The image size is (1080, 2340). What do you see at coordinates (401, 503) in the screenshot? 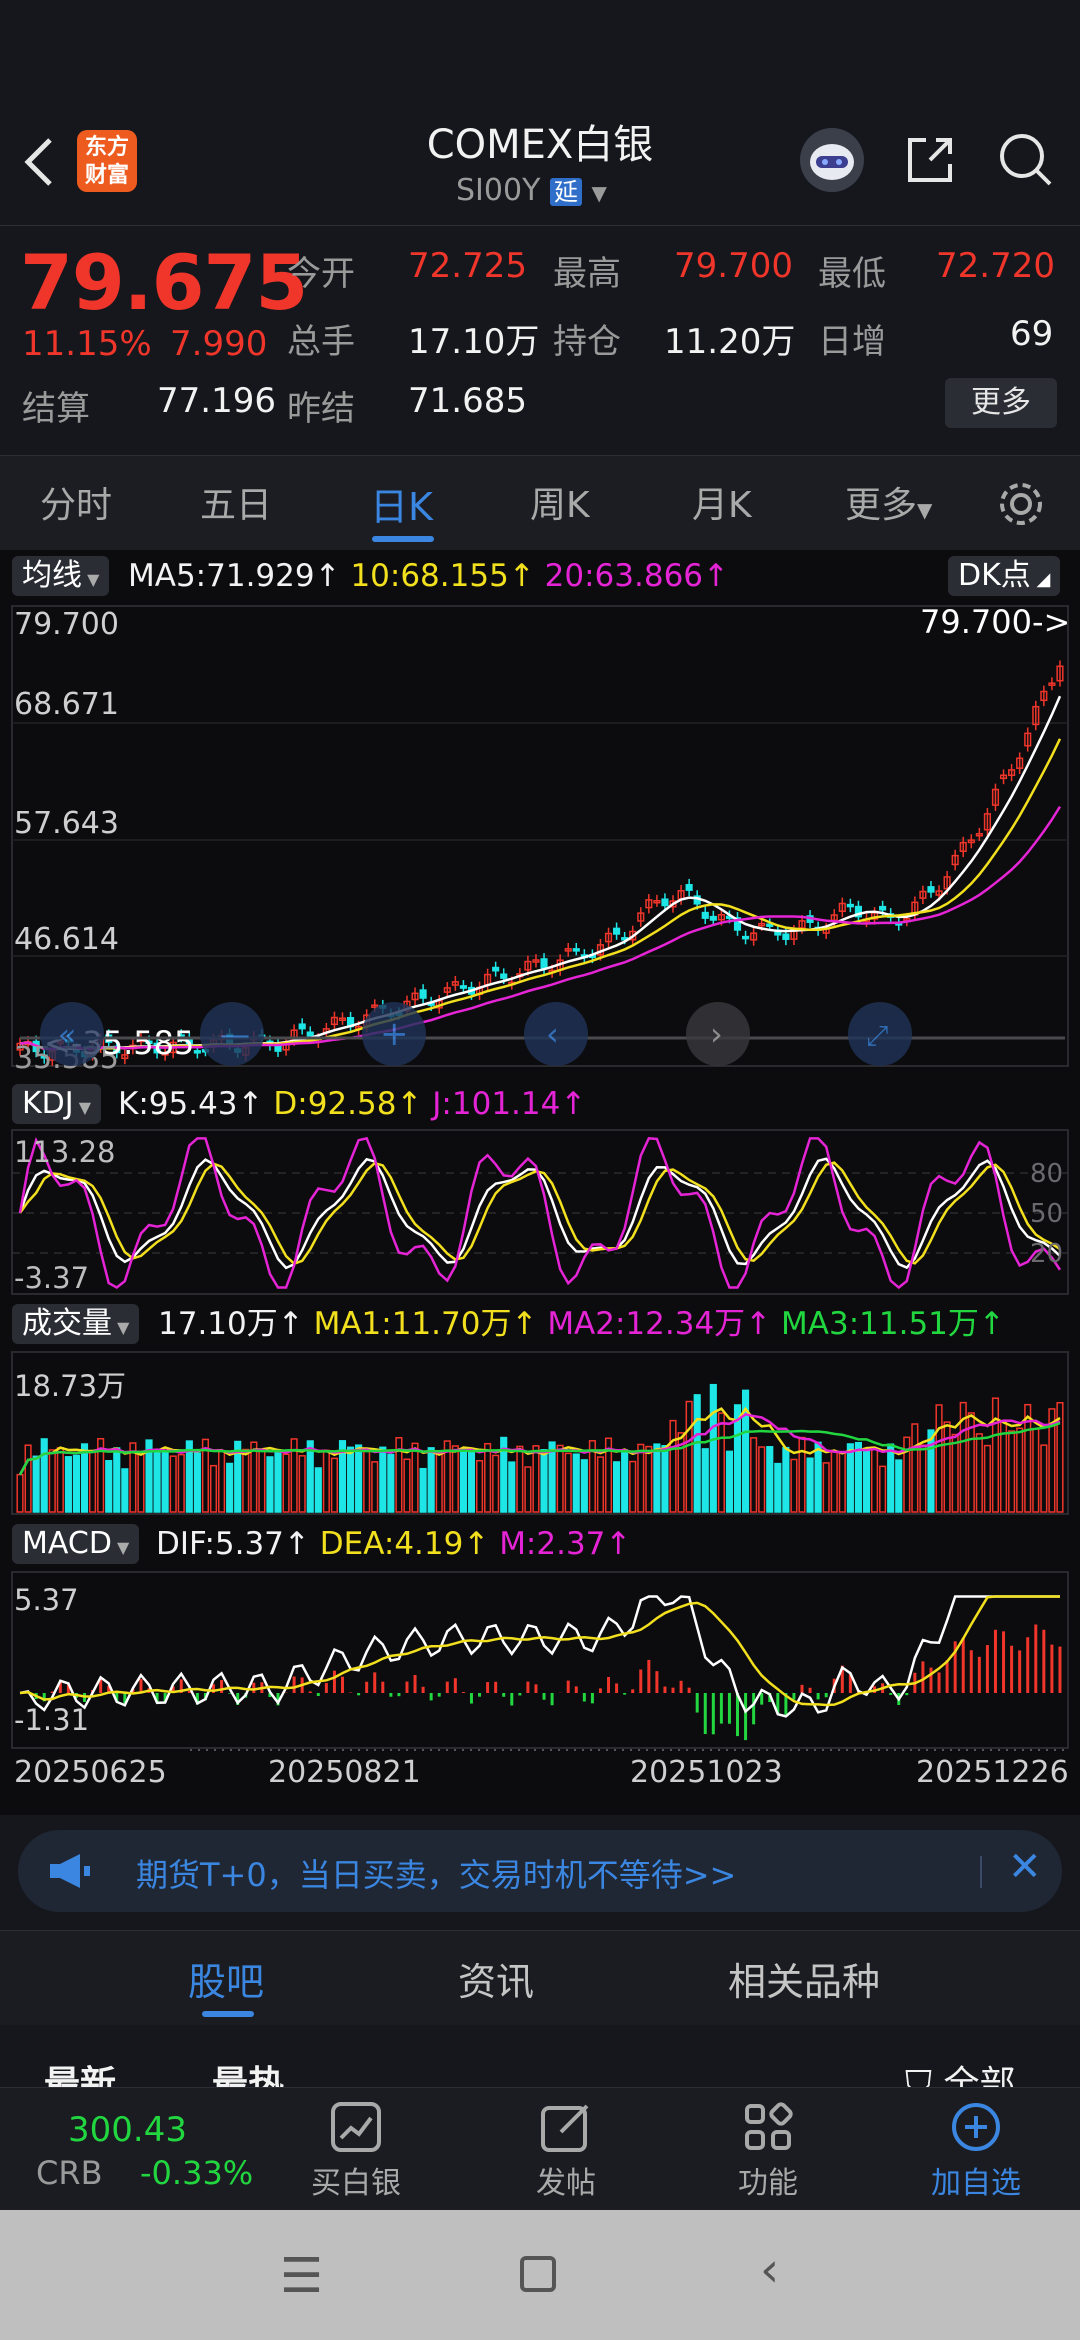
I see `tab-daily-k: 日K` at bounding box center [401, 503].